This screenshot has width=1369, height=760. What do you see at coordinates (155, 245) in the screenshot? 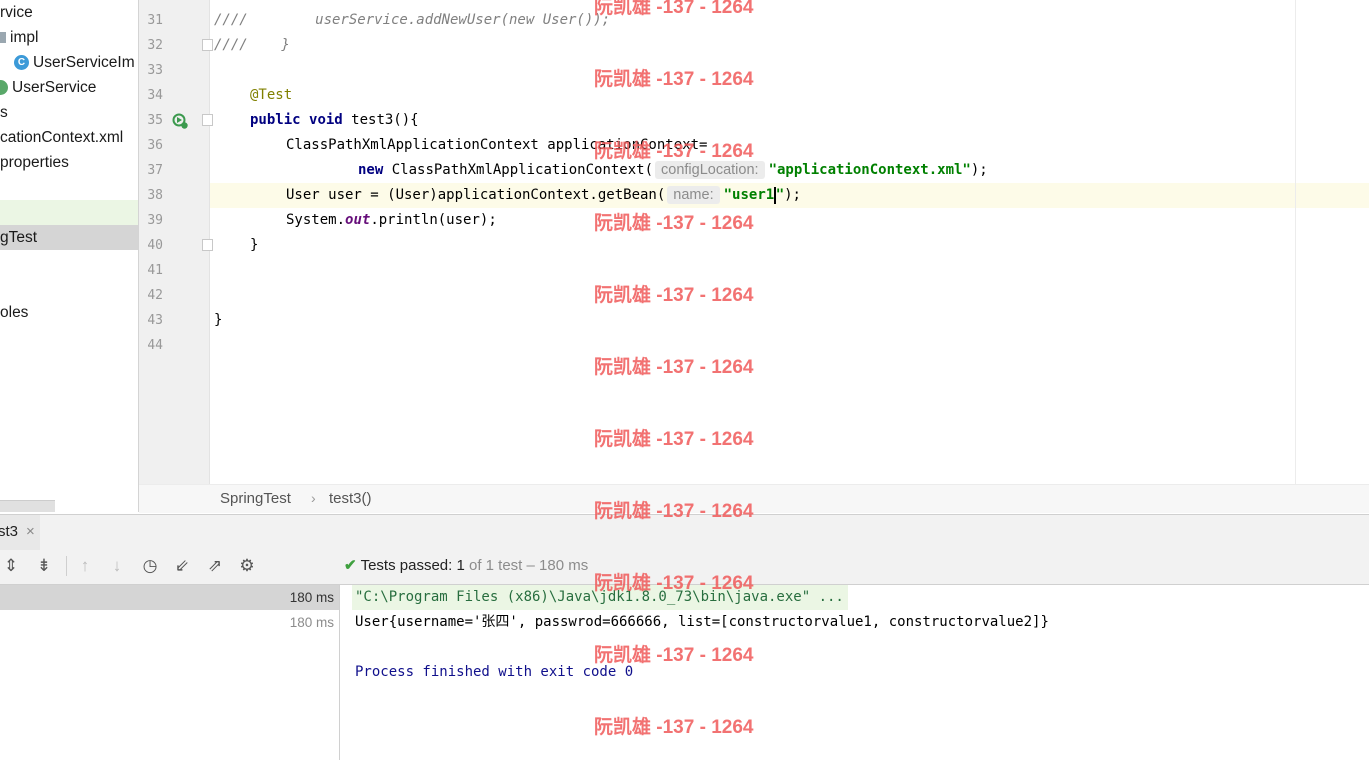
I see `line-number: 40` at bounding box center [155, 245].